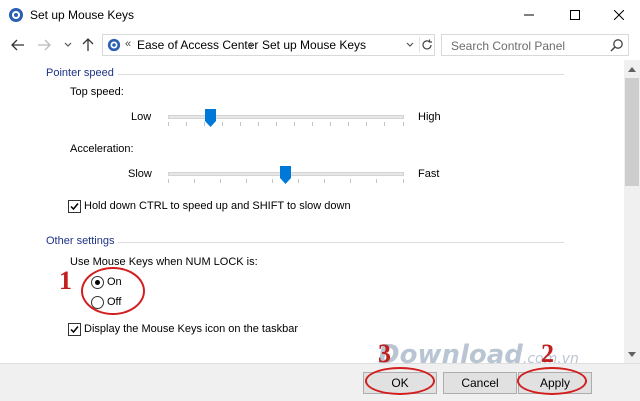 Image resolution: width=640 pixels, height=401 pixels. I want to click on address-dropdown-button, so click(410, 45).